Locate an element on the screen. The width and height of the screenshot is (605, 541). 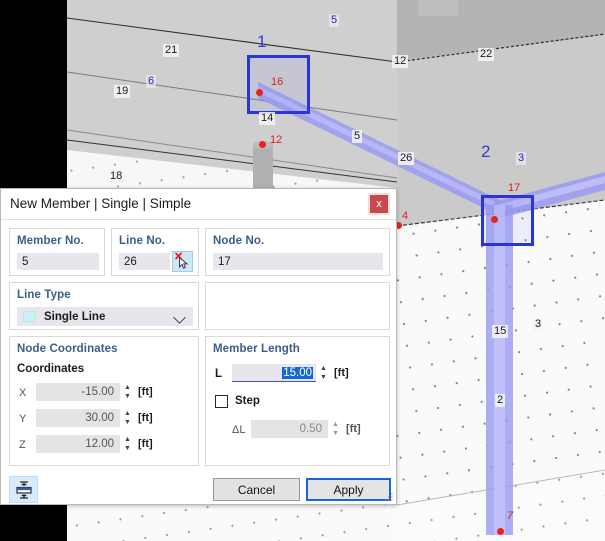
viewport-label: 1 is located at coordinates (262, 41).